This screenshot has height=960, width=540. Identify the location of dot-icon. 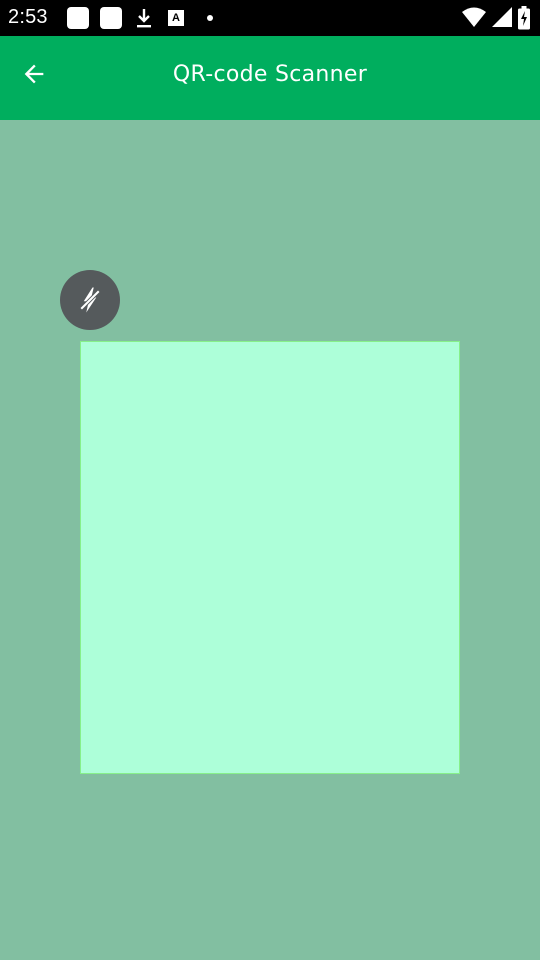
(210, 18).